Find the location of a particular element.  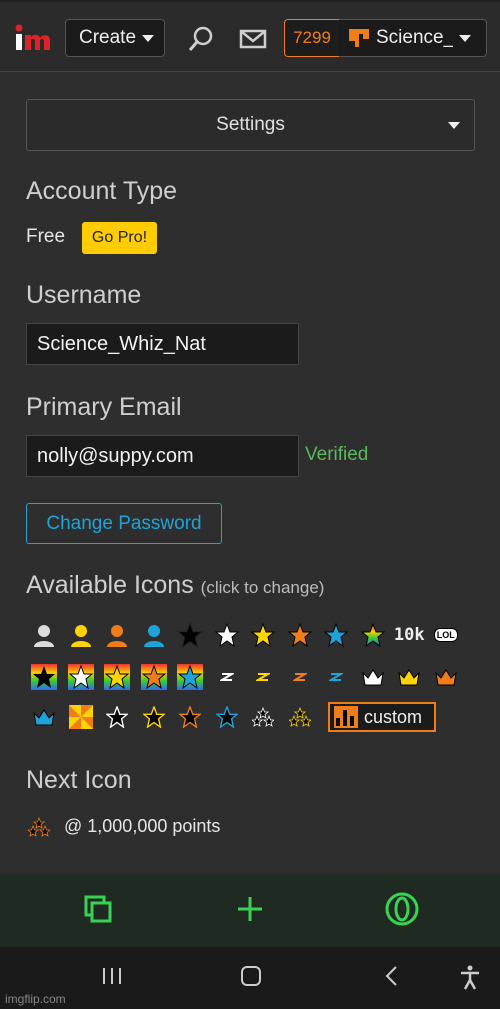

bolt-orange-icon is located at coordinates (300, 677).